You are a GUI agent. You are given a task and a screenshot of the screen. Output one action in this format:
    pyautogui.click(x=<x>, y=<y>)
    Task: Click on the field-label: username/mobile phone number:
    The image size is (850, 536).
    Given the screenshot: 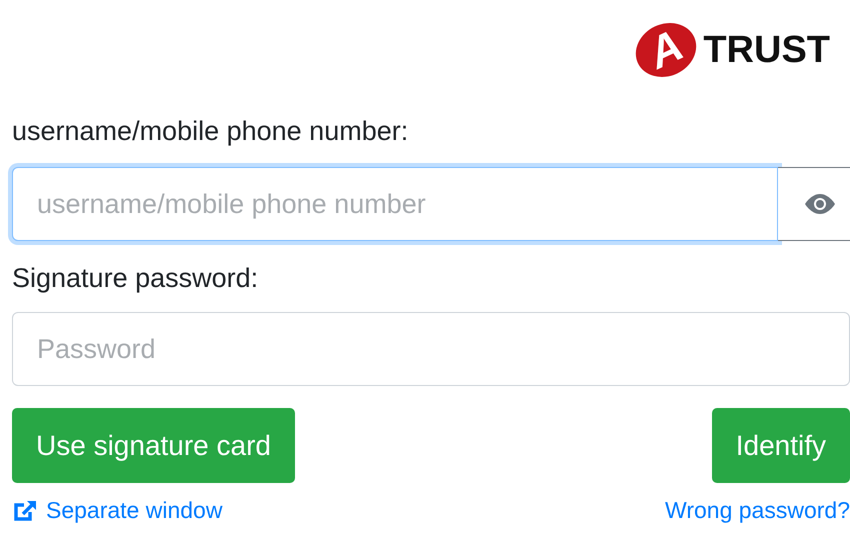 What is the action you would take?
    pyautogui.click(x=211, y=131)
    